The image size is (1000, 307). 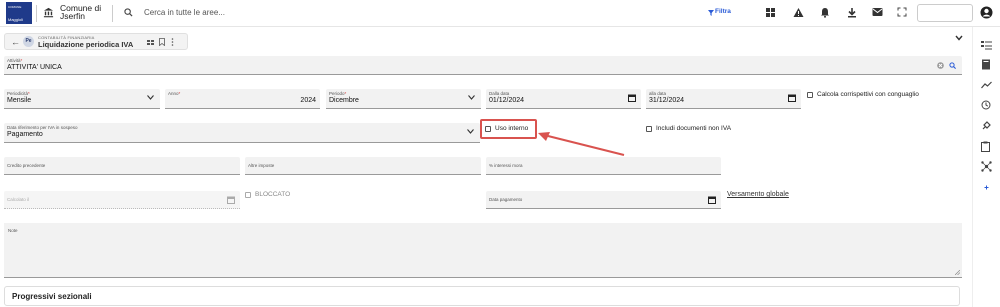 I want to click on anno-label: Anno*, so click(x=174, y=93).